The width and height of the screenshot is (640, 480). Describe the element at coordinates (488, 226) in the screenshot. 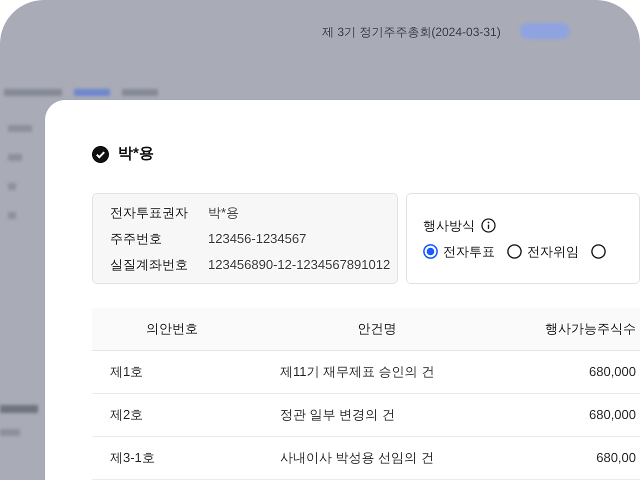

I see `info-icon` at that location.